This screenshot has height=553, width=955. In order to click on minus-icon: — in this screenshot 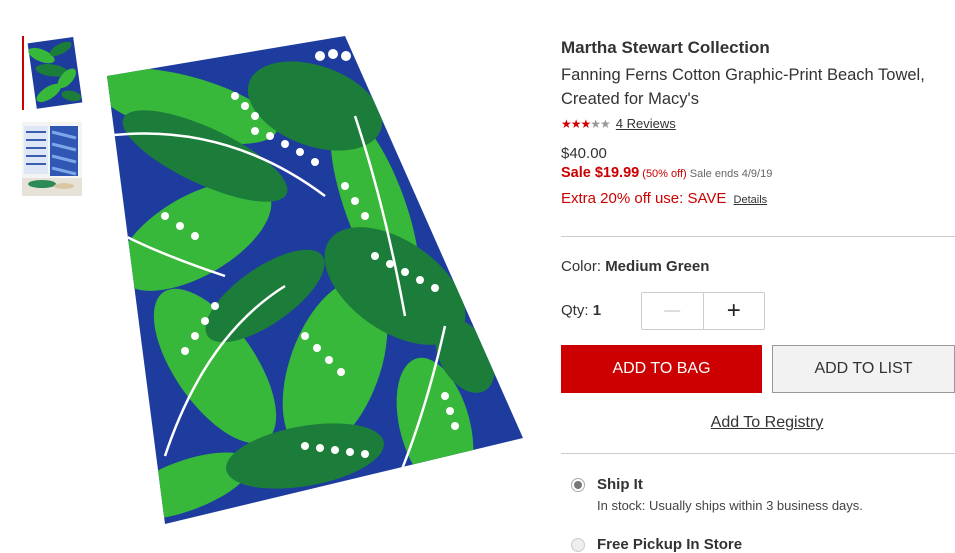, I will do `click(672, 310)`.